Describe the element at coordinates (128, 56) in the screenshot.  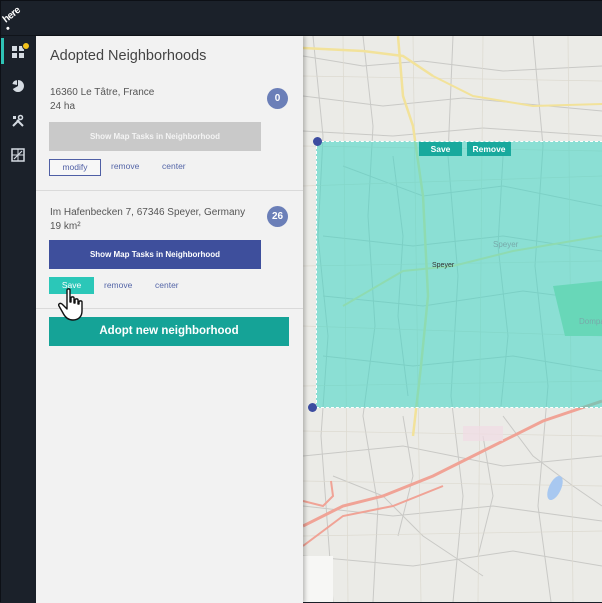
I see `panel-title: Adopted Neighborhoods` at that location.